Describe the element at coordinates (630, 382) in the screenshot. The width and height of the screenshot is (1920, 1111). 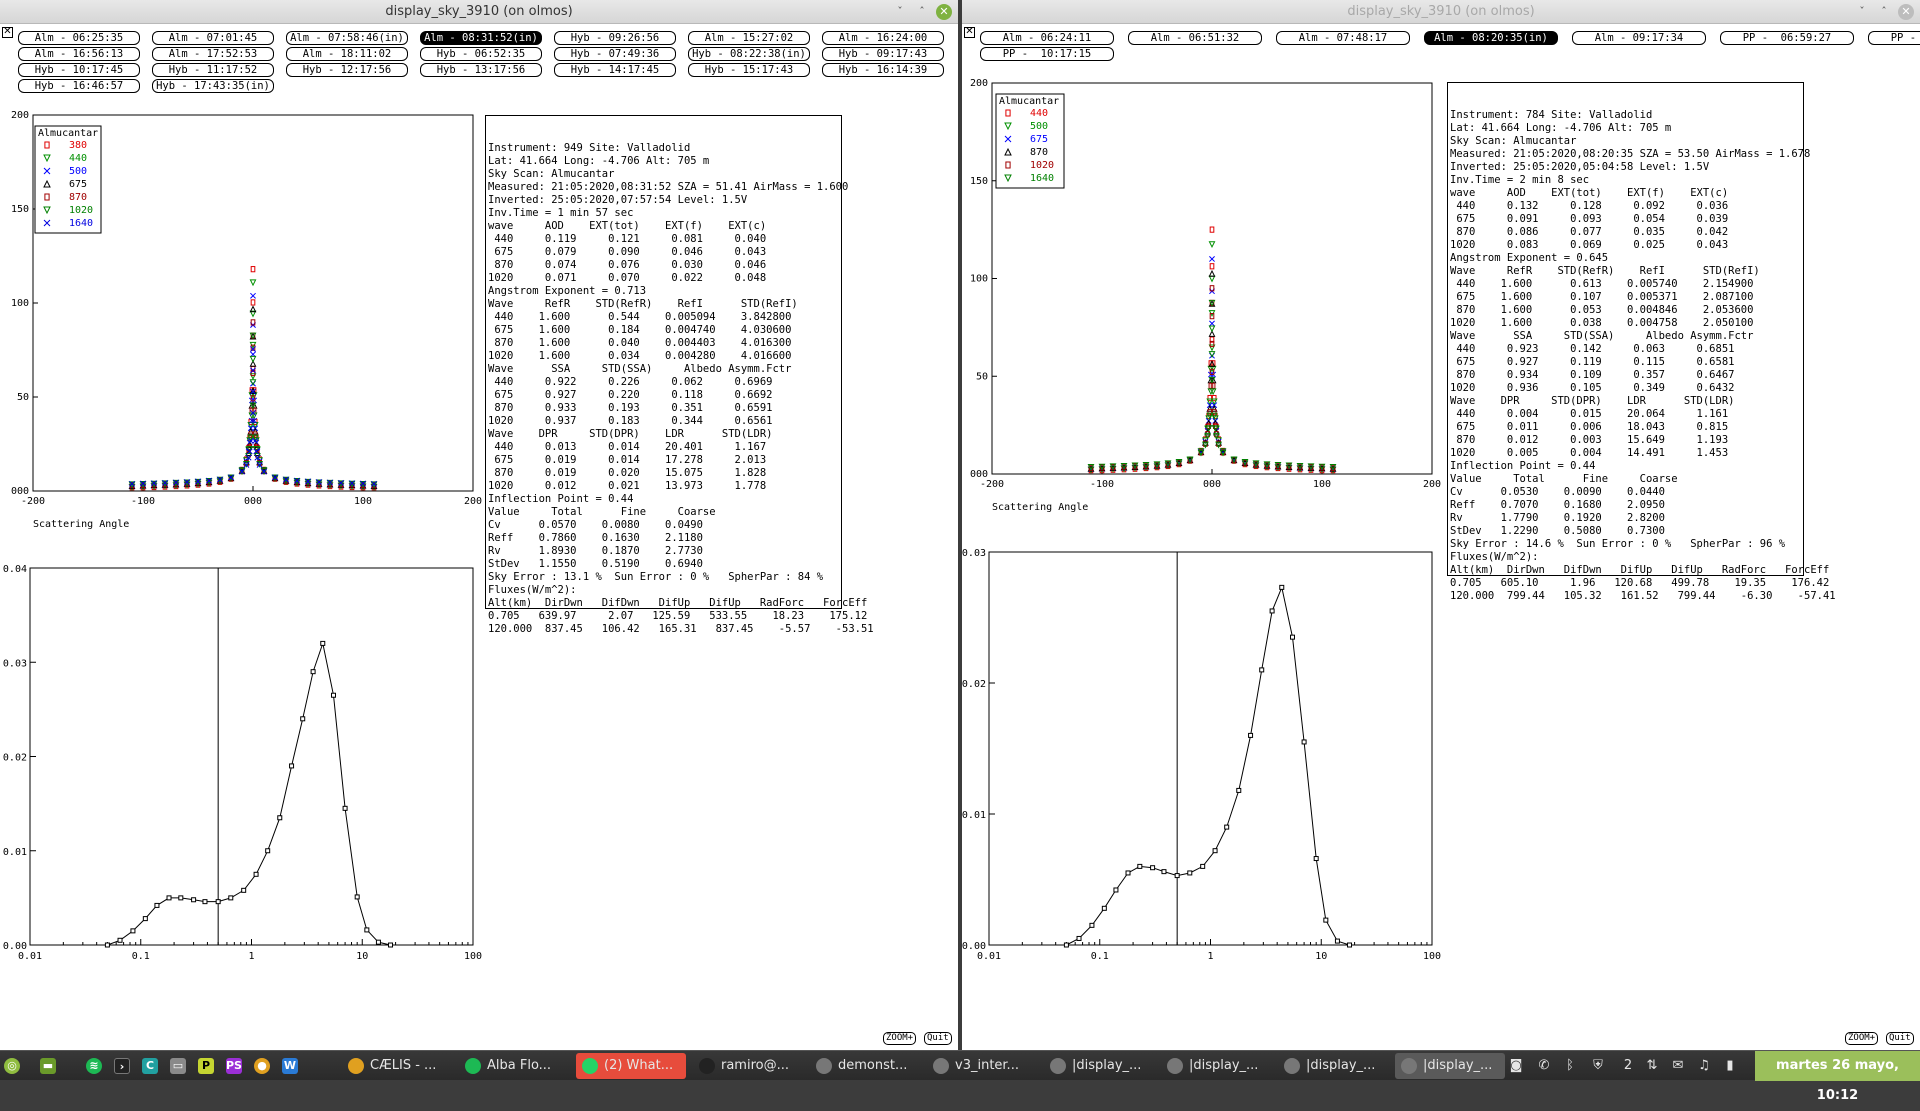
I see `info-line: 440 0.922 0.226 0.062 0.6969` at that location.